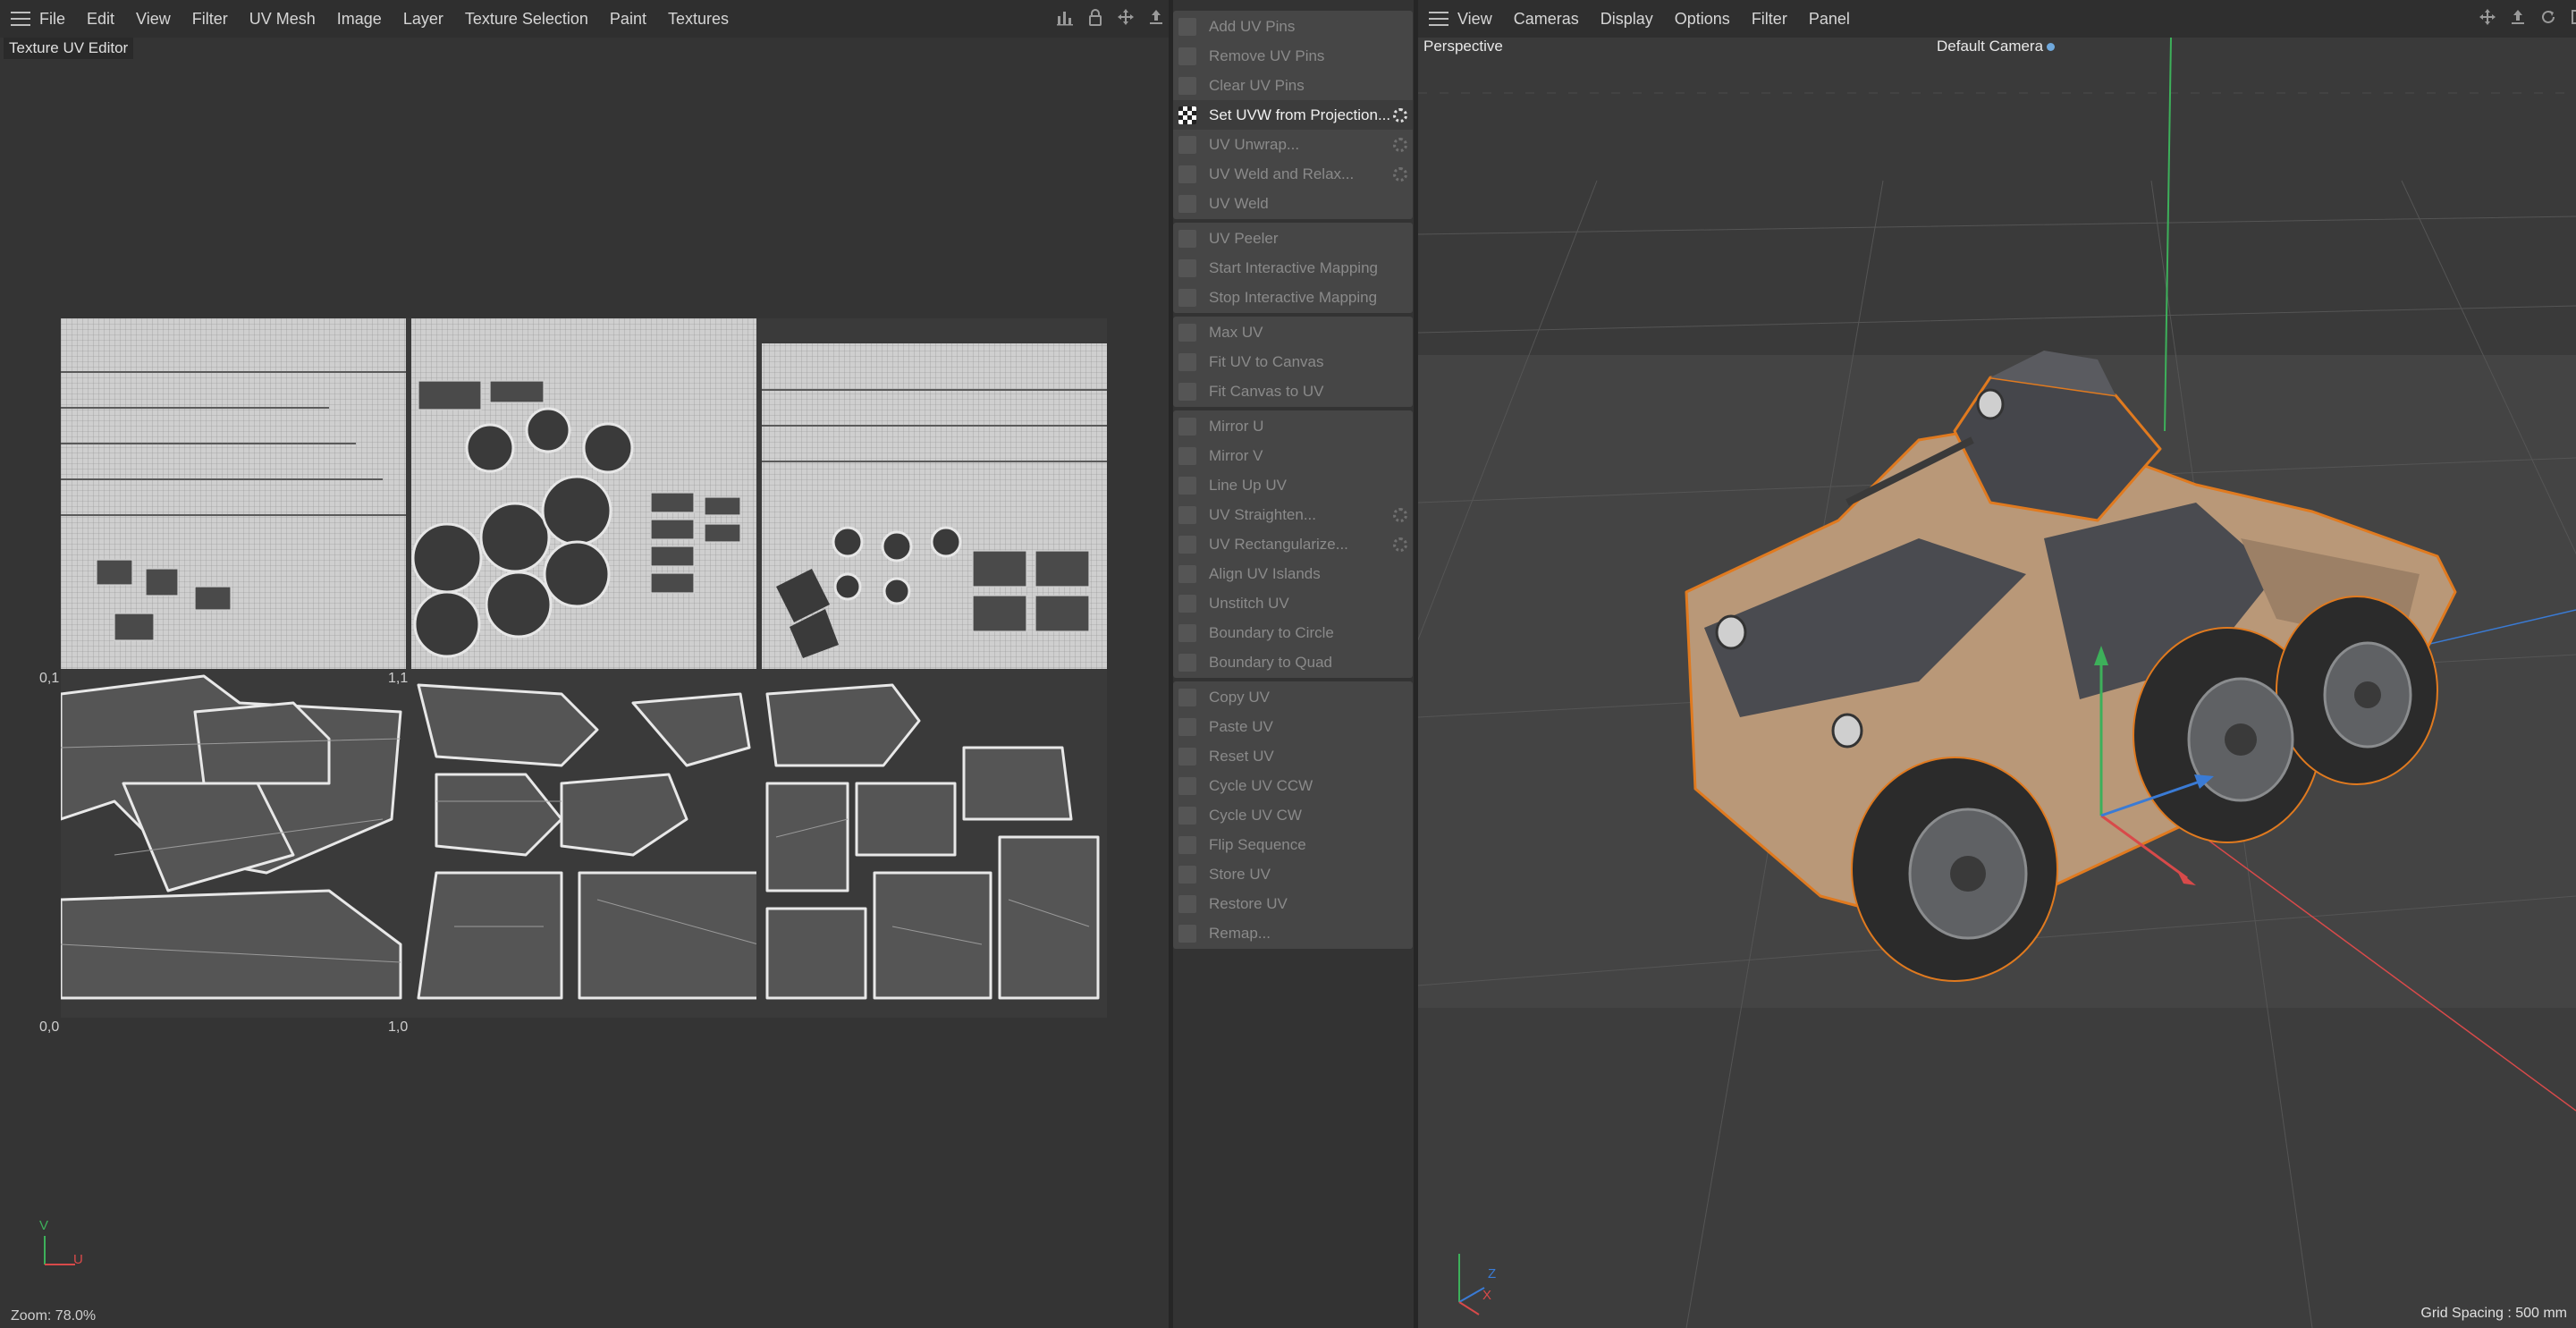 The width and height of the screenshot is (2576, 1328). What do you see at coordinates (1266, 391) in the screenshot?
I see `uv-command-label: Fit Canvas to UV` at bounding box center [1266, 391].